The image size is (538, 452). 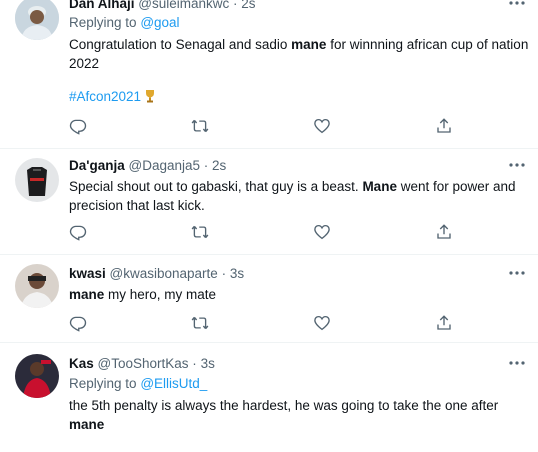 What do you see at coordinates (164, 273) in the screenshot?
I see `author-handle: @kwasibonaparte` at bounding box center [164, 273].